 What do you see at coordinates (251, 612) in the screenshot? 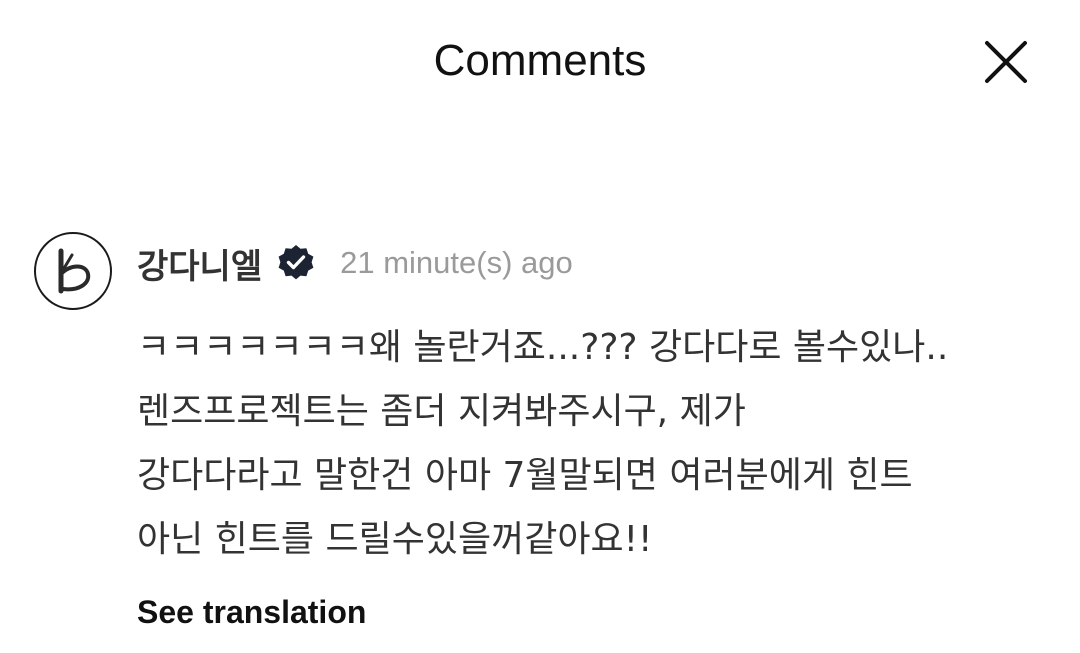
I see `see-translation-link: See translation` at bounding box center [251, 612].